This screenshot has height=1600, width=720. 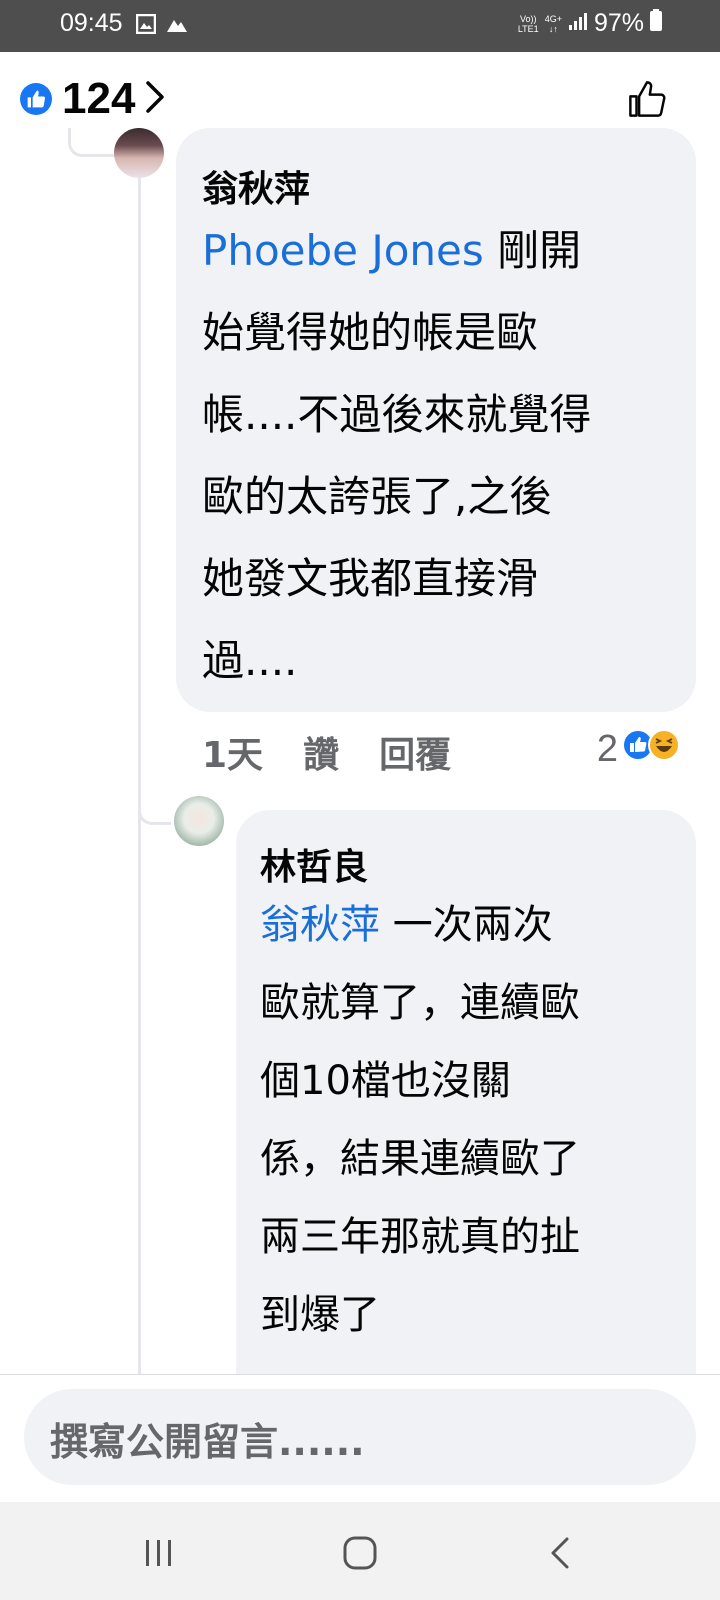 What do you see at coordinates (647, 101) in the screenshot?
I see `thumbs-up-icon` at bounding box center [647, 101].